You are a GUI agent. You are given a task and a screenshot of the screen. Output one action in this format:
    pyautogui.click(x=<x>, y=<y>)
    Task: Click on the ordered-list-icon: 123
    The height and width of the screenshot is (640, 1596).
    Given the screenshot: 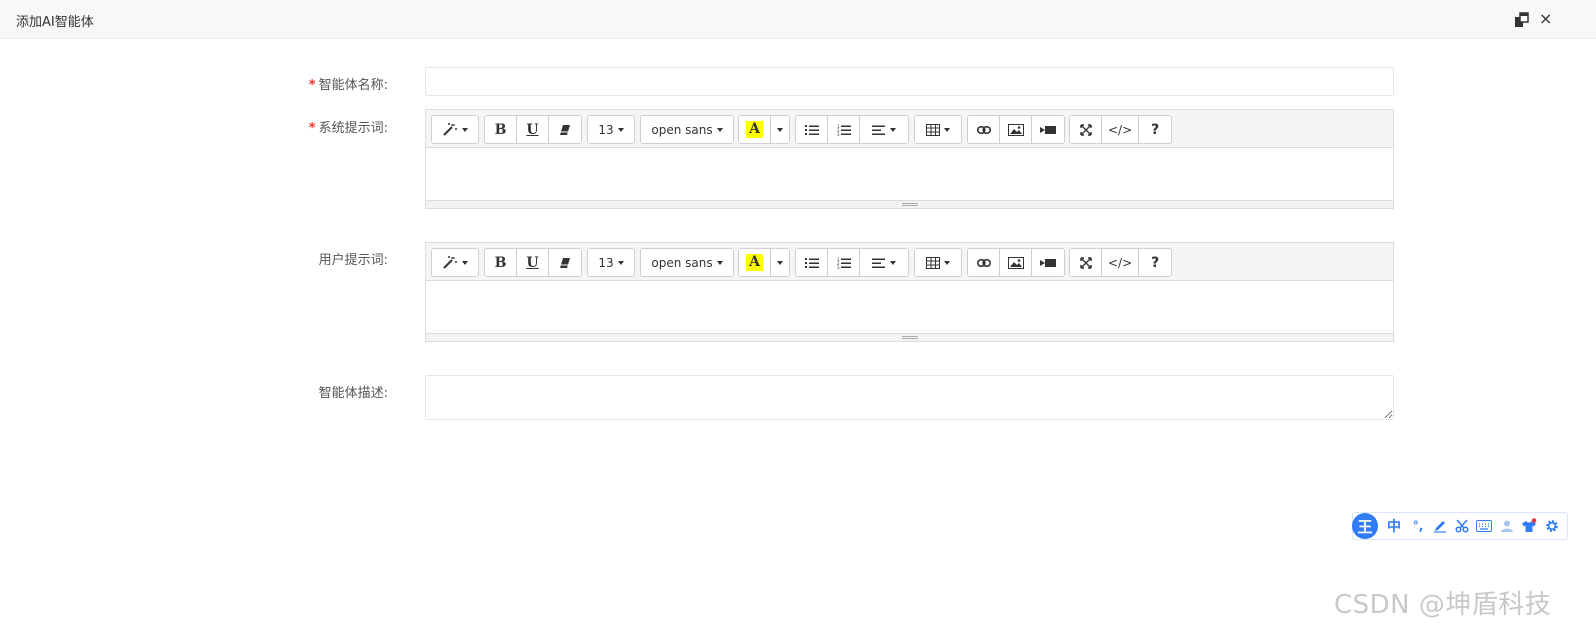 What is the action you would take?
    pyautogui.click(x=844, y=263)
    